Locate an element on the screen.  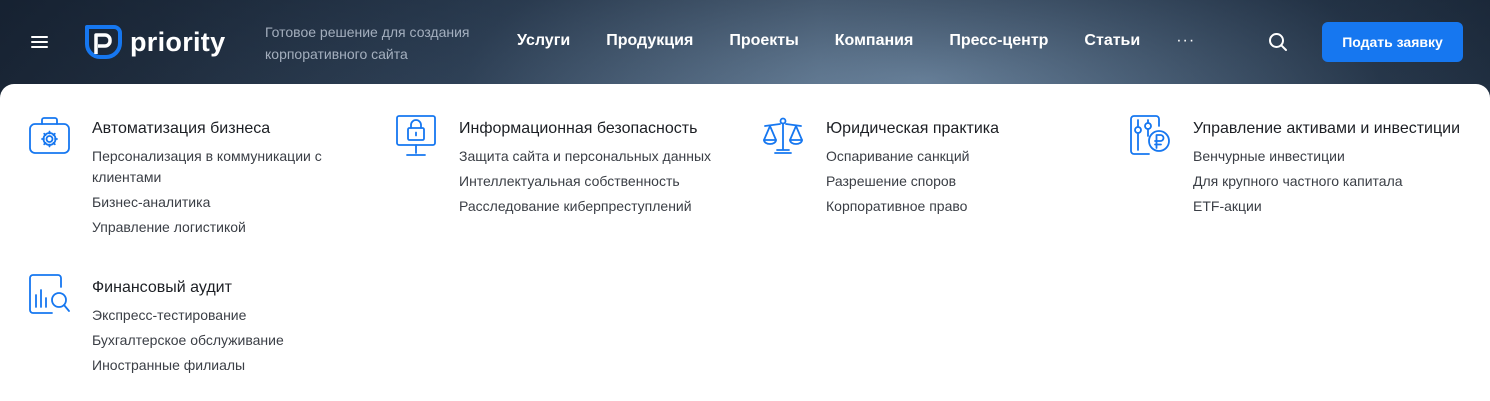
nav-item-press-center: Пресс-центр is located at coordinates (998, 41).